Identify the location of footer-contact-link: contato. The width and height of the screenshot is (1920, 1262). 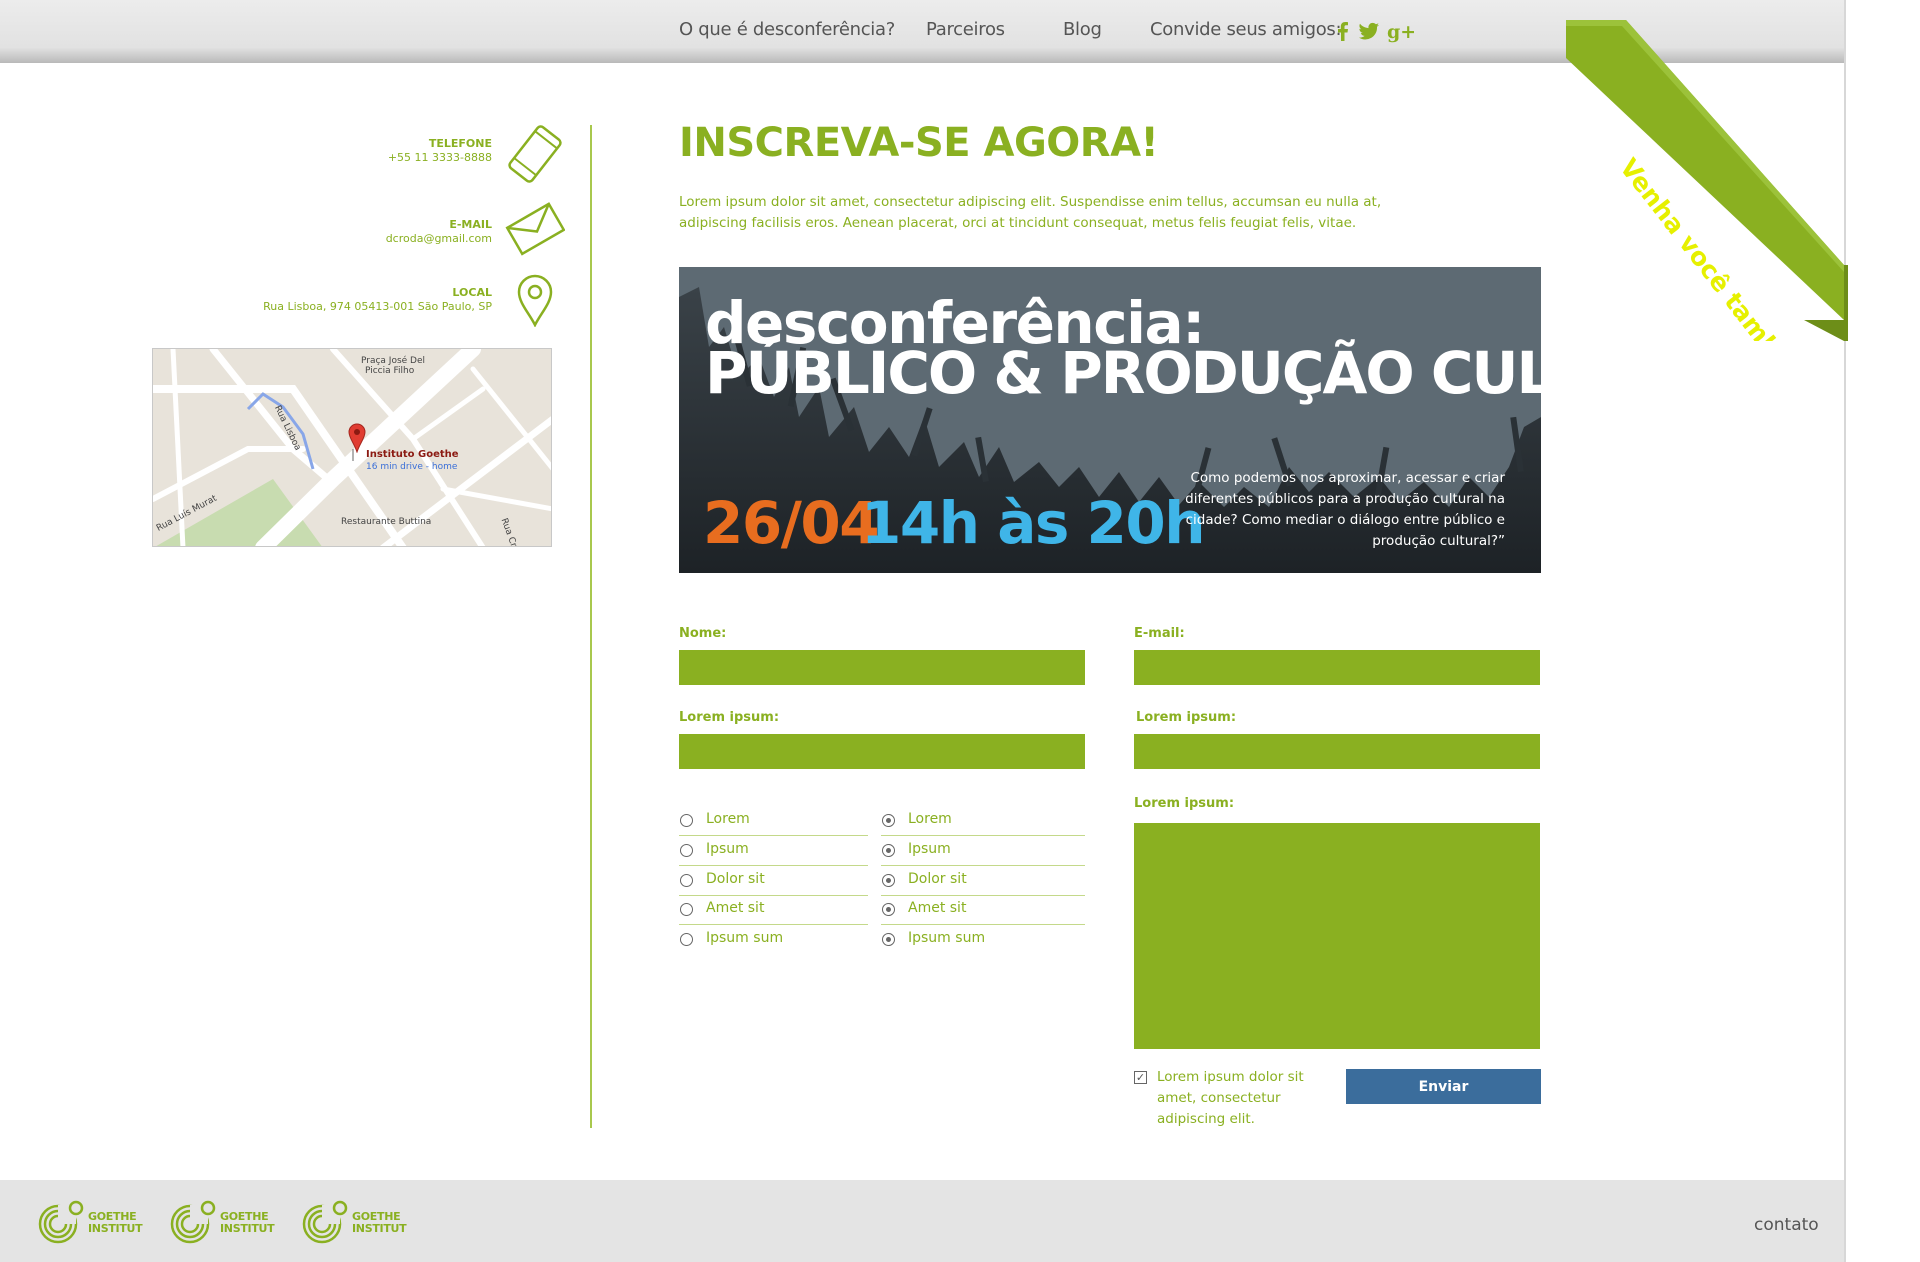
(1786, 1225).